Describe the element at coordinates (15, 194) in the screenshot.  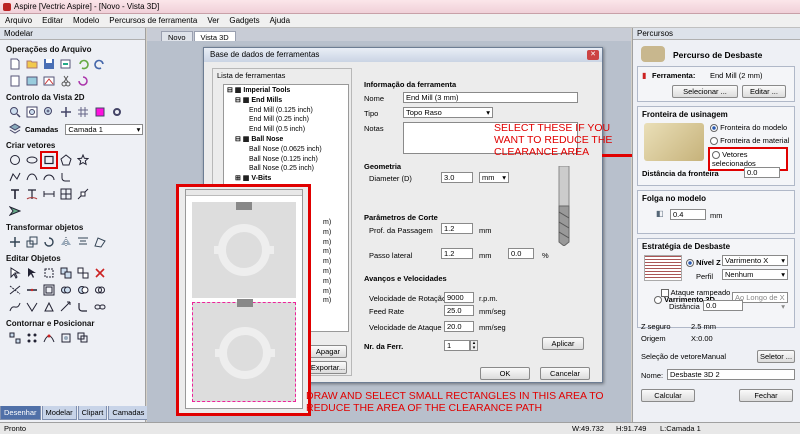
I see `text-tool-icon` at that location.